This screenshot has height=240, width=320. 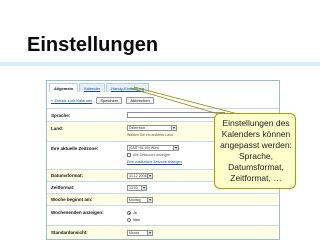 I want to click on back-to-calendar-link: « Zurück zum Kalender, so click(x=71, y=100).